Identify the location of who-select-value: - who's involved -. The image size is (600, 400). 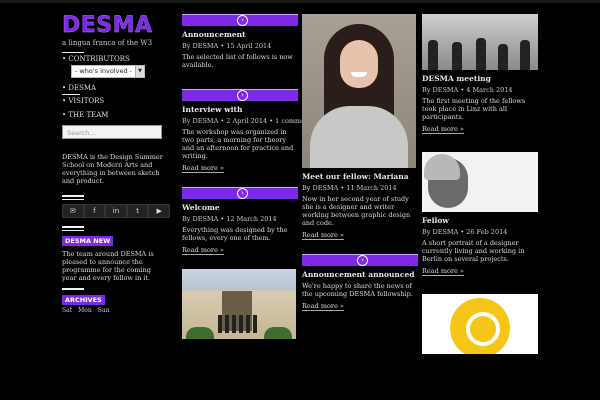
(104, 71).